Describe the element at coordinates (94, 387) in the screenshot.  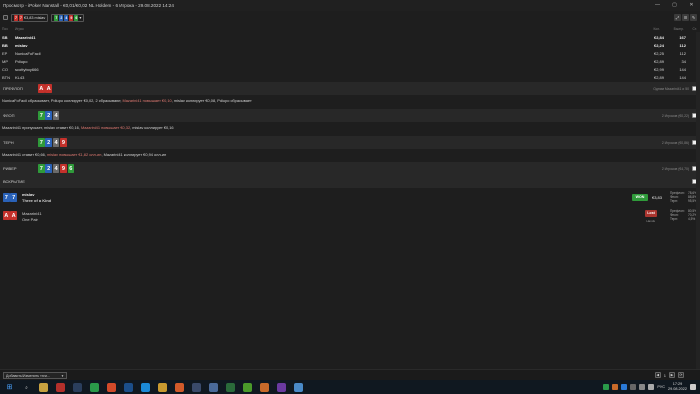
I see `whatsapp-icon` at that location.